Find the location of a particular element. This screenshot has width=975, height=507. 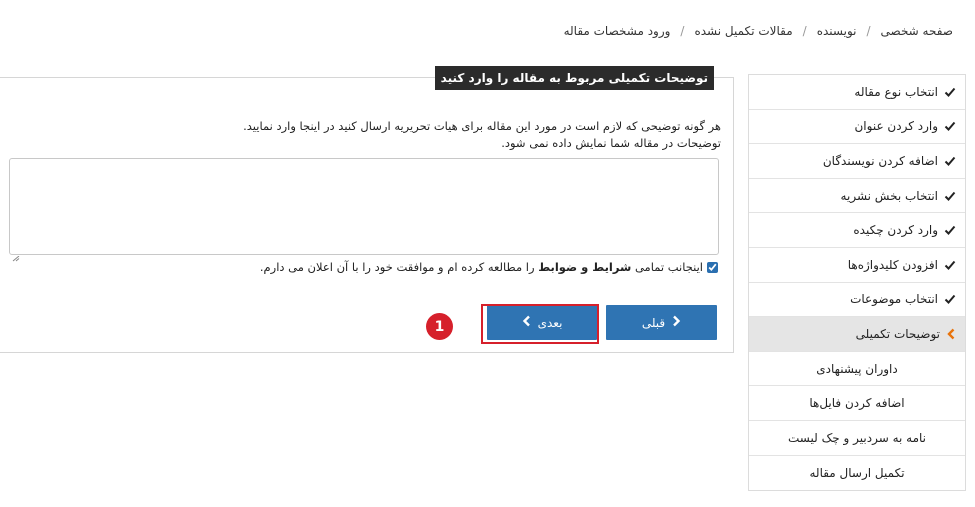

sidebar-item-label: وارد کردن چکیده is located at coordinates (895, 230).